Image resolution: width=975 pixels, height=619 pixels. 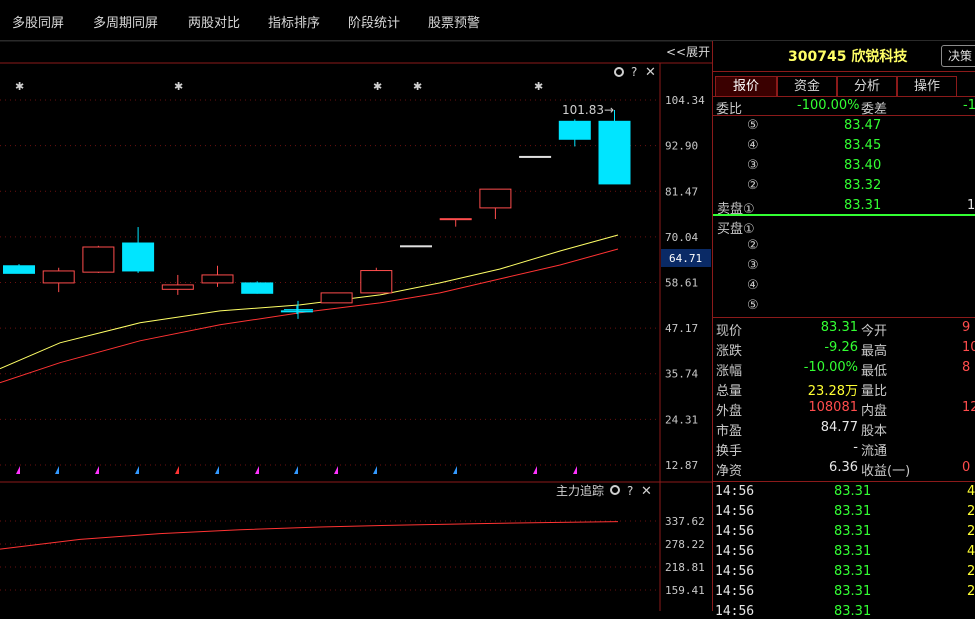 I want to click on tab-quote: 报价, so click(x=746, y=86).